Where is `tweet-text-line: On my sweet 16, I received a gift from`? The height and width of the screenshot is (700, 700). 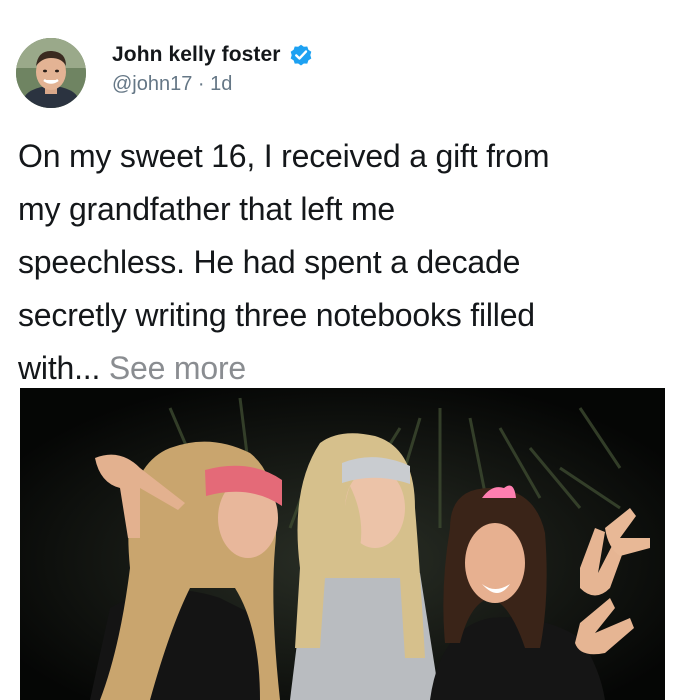
tweet-text-line: On my sweet 16, I received a gift from is located at coordinates (284, 156).